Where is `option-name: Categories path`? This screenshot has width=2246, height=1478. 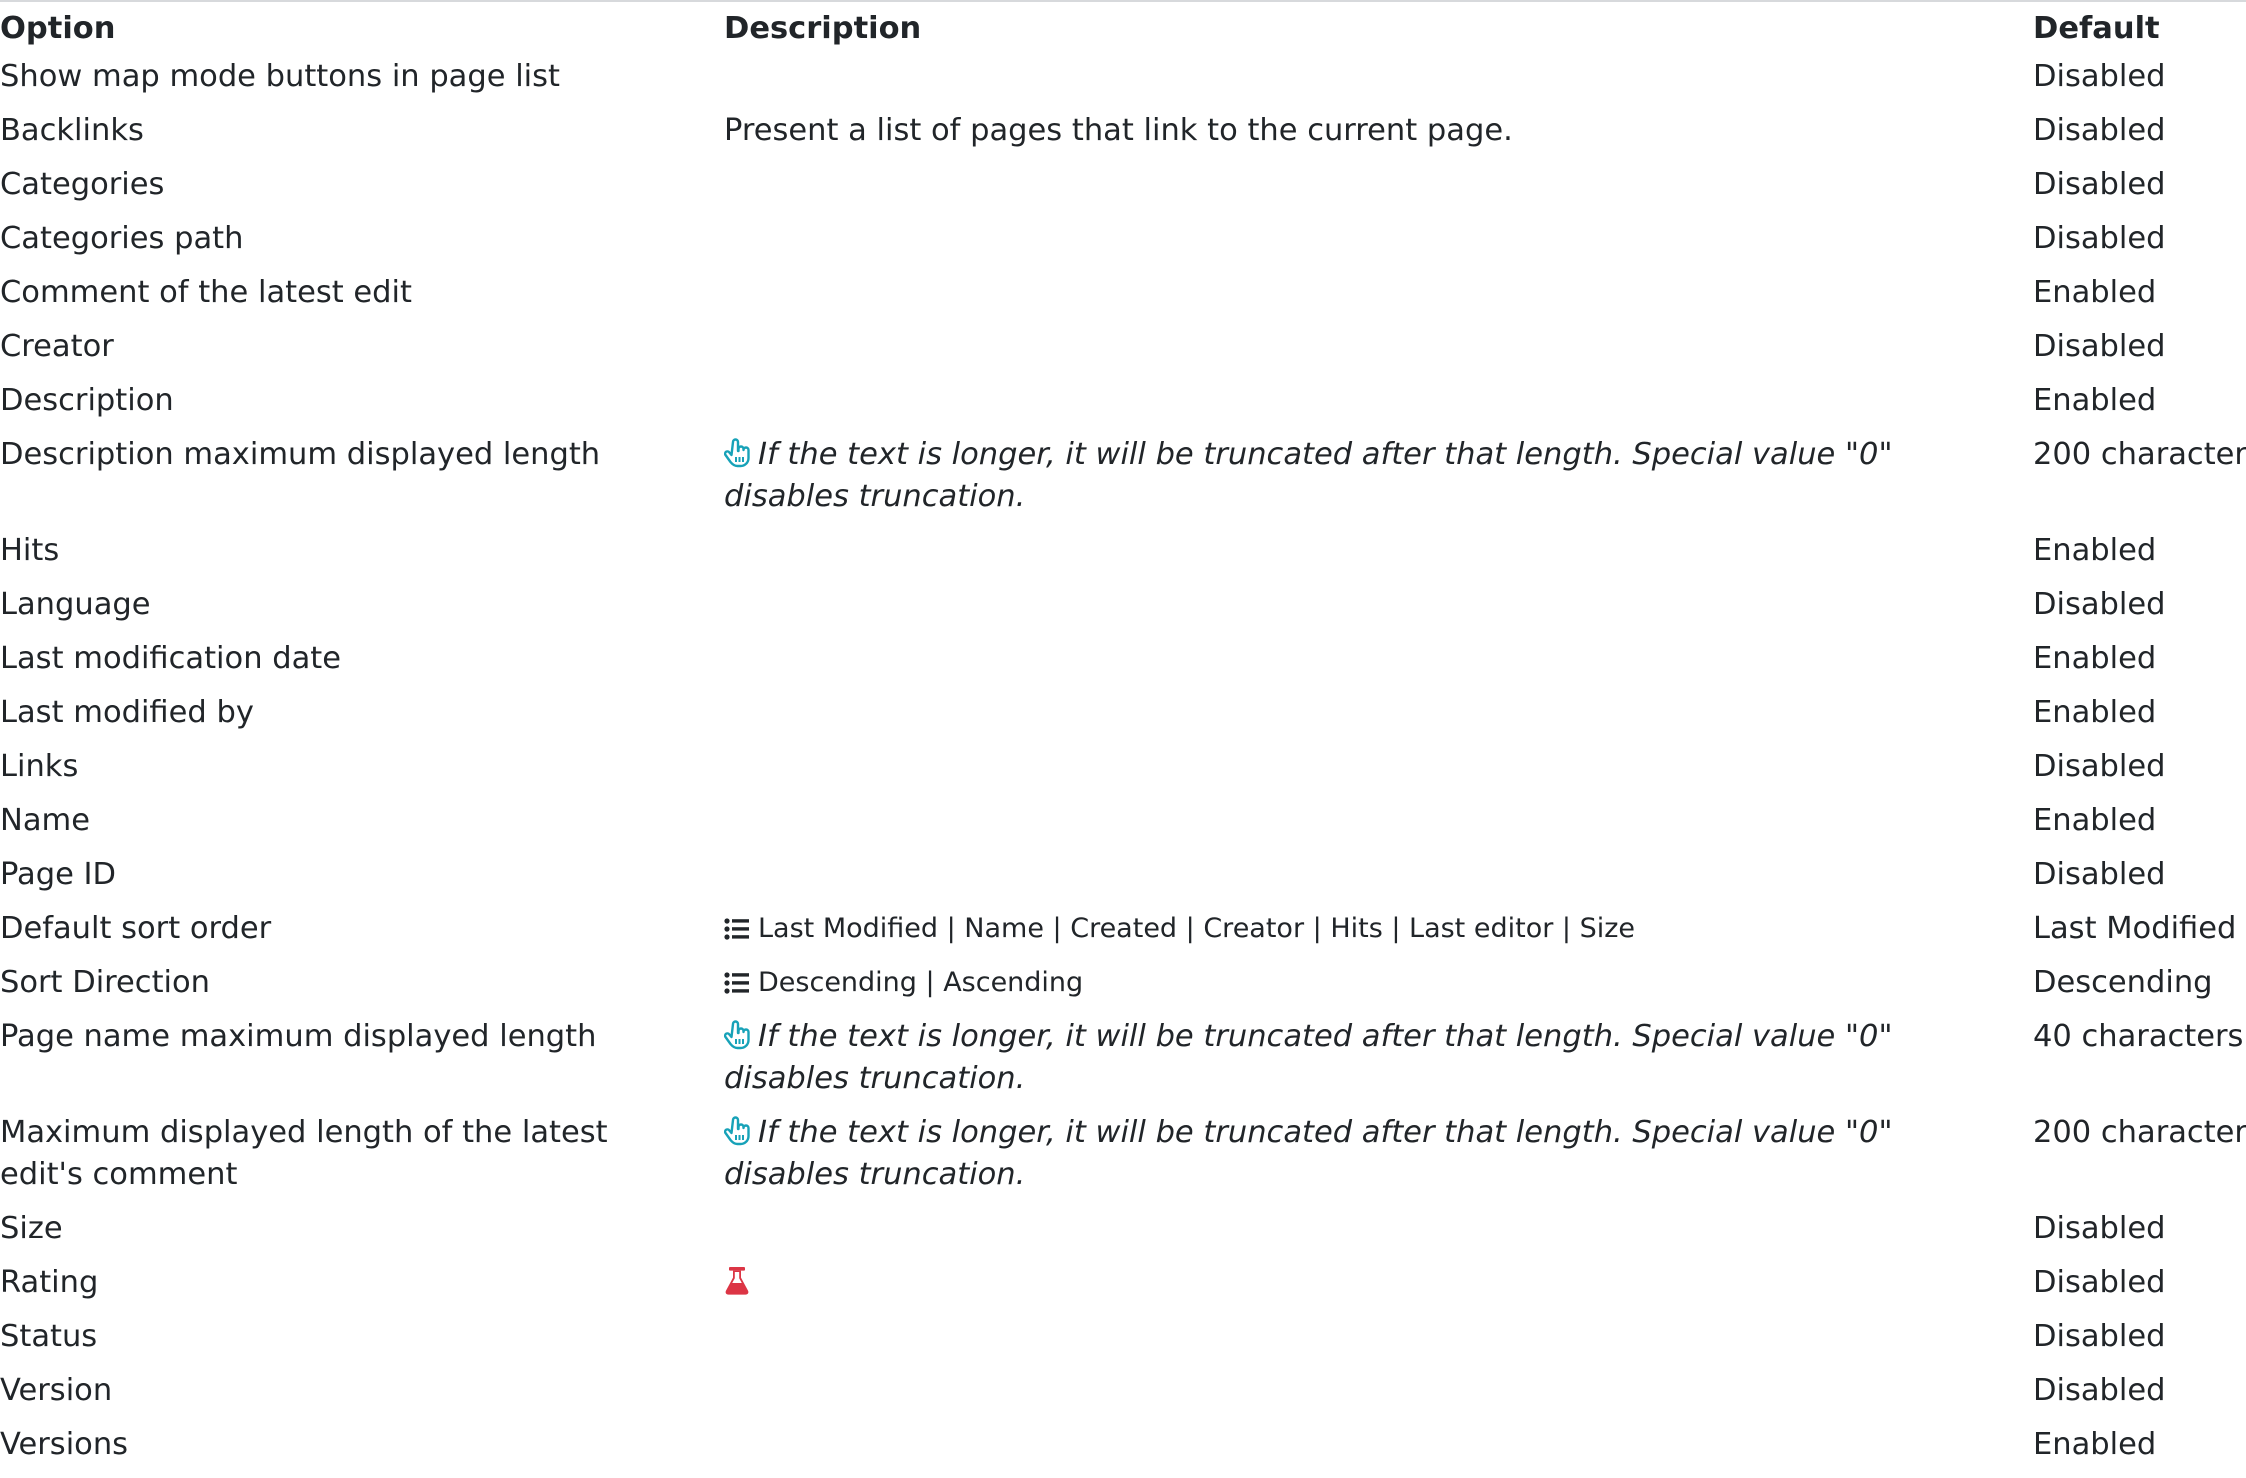
option-name: Categories path is located at coordinates (122, 238).